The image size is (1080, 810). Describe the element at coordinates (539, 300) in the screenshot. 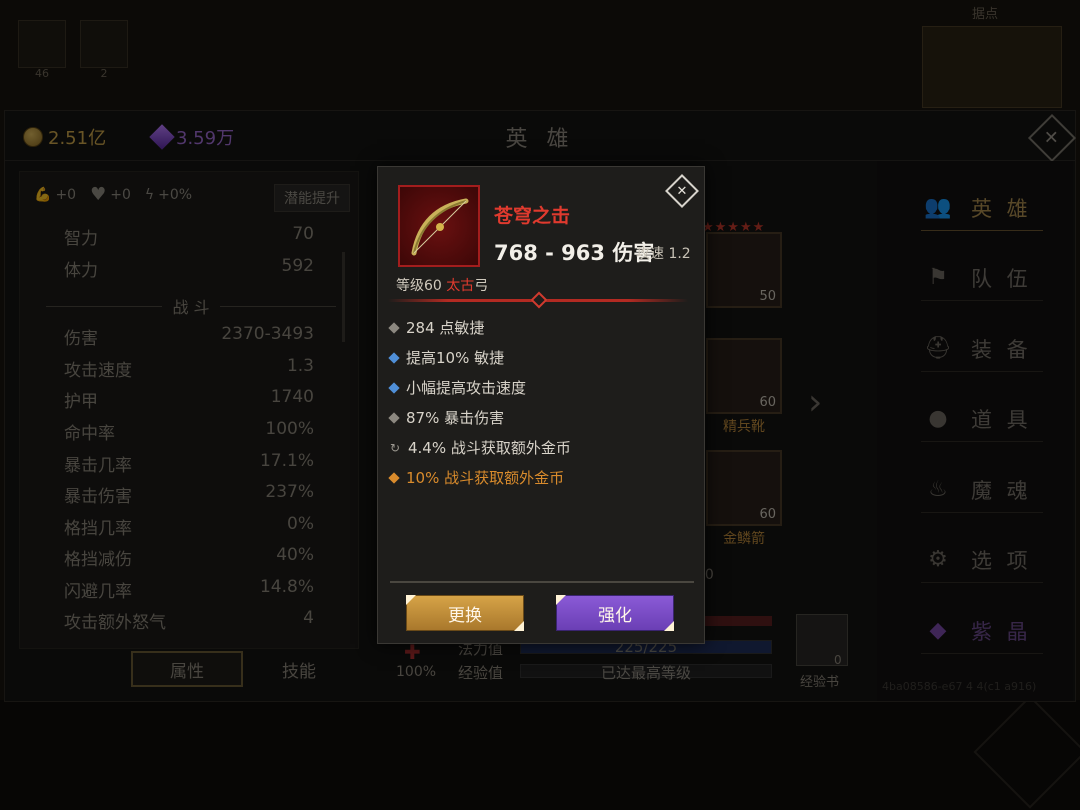

I see `divider-diamond-icon` at that location.